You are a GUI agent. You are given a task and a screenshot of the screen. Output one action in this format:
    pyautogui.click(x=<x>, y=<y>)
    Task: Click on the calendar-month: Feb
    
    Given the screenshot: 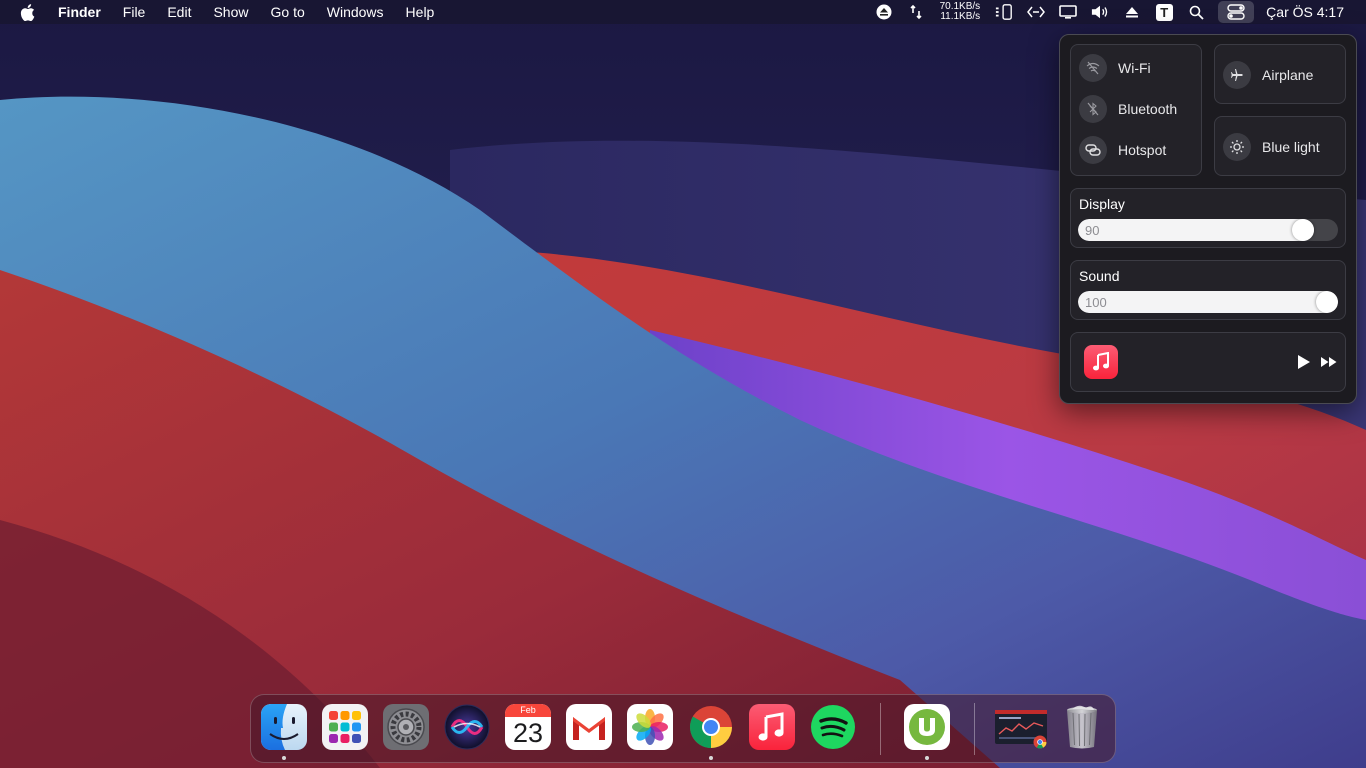 What is the action you would take?
    pyautogui.click(x=528, y=710)
    